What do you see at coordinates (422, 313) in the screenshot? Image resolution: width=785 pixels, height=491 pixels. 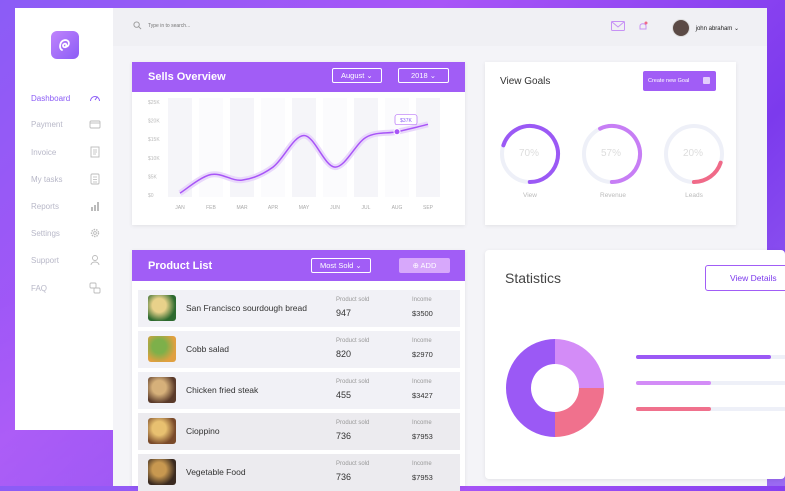 I see `income-value: $3500` at bounding box center [422, 313].